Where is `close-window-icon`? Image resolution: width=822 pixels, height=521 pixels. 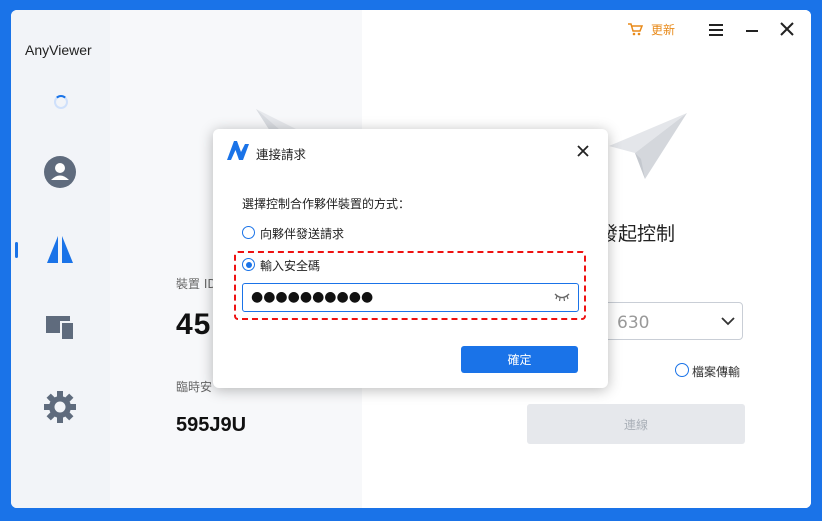
close-window-icon is located at coordinates (787, 29).